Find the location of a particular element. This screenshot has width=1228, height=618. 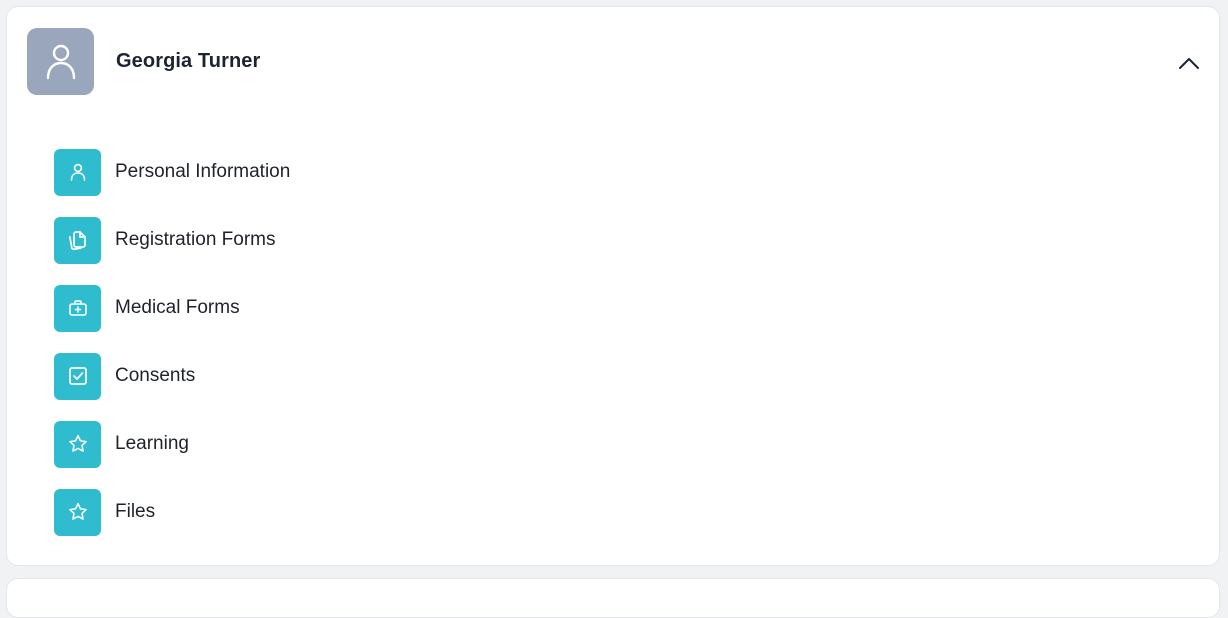

tile-consents is located at coordinates (77, 376).